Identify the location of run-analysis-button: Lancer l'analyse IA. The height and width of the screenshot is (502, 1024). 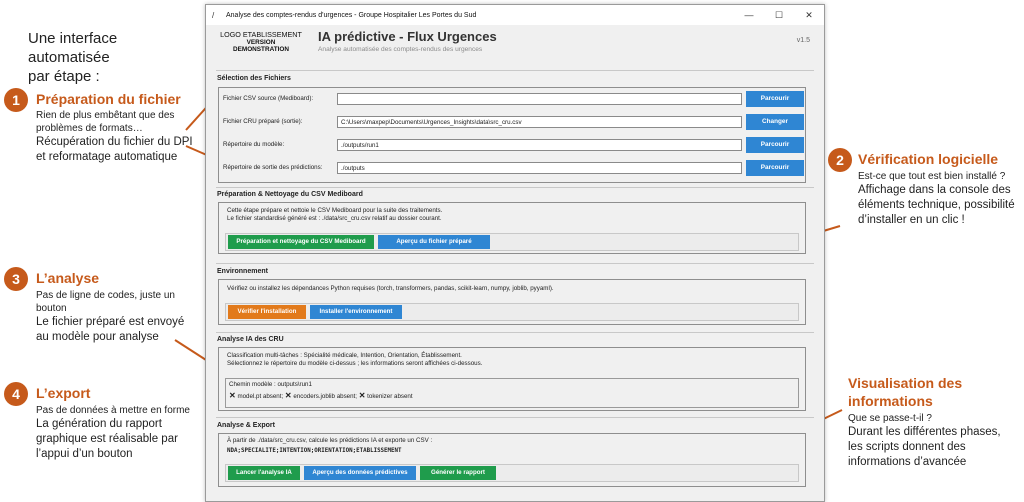
(264, 473).